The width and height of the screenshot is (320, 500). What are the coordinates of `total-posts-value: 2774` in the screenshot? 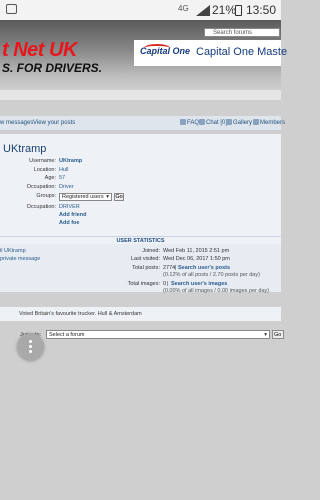 It's located at (169, 268).